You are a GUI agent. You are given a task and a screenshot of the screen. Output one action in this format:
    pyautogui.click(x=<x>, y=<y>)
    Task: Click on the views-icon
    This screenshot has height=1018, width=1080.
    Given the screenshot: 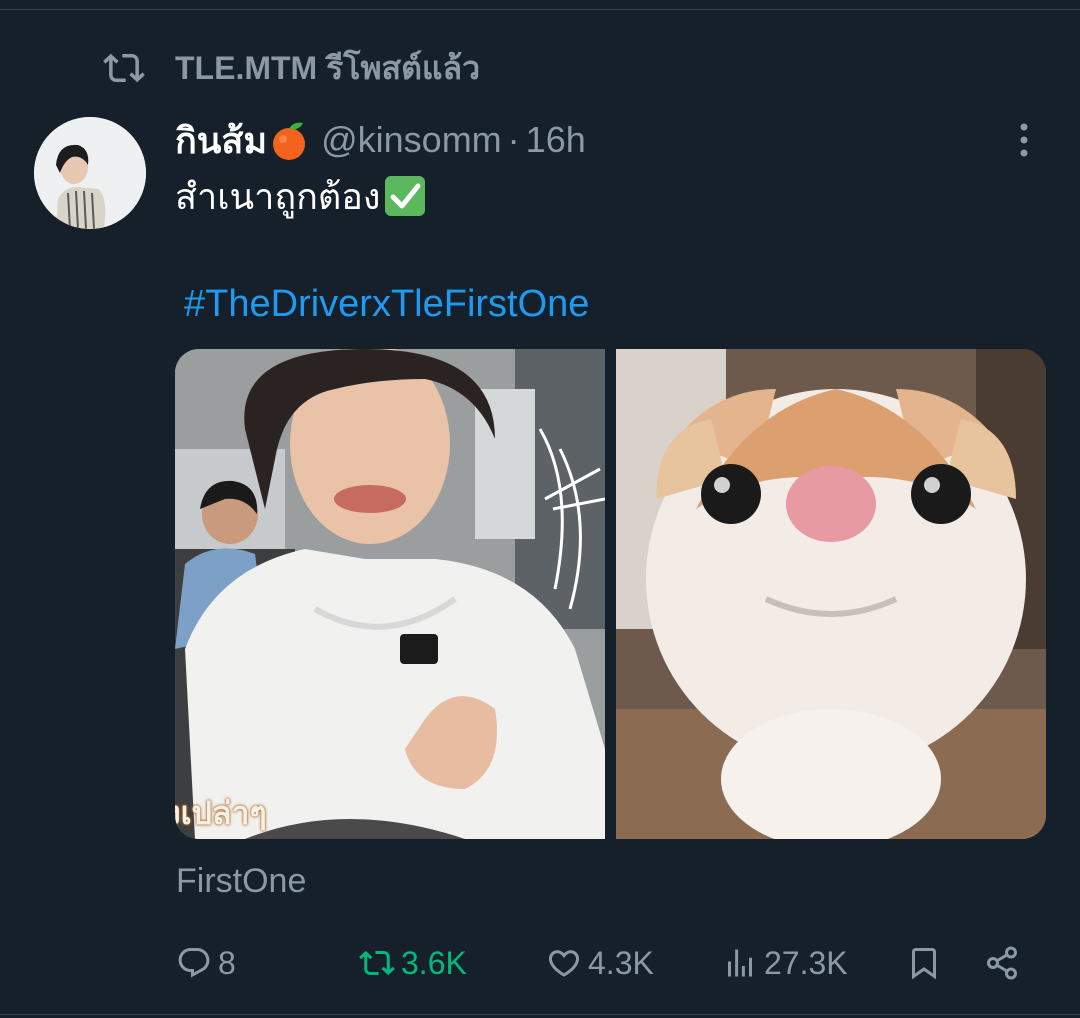 What is the action you would take?
    pyautogui.click(x=740, y=963)
    